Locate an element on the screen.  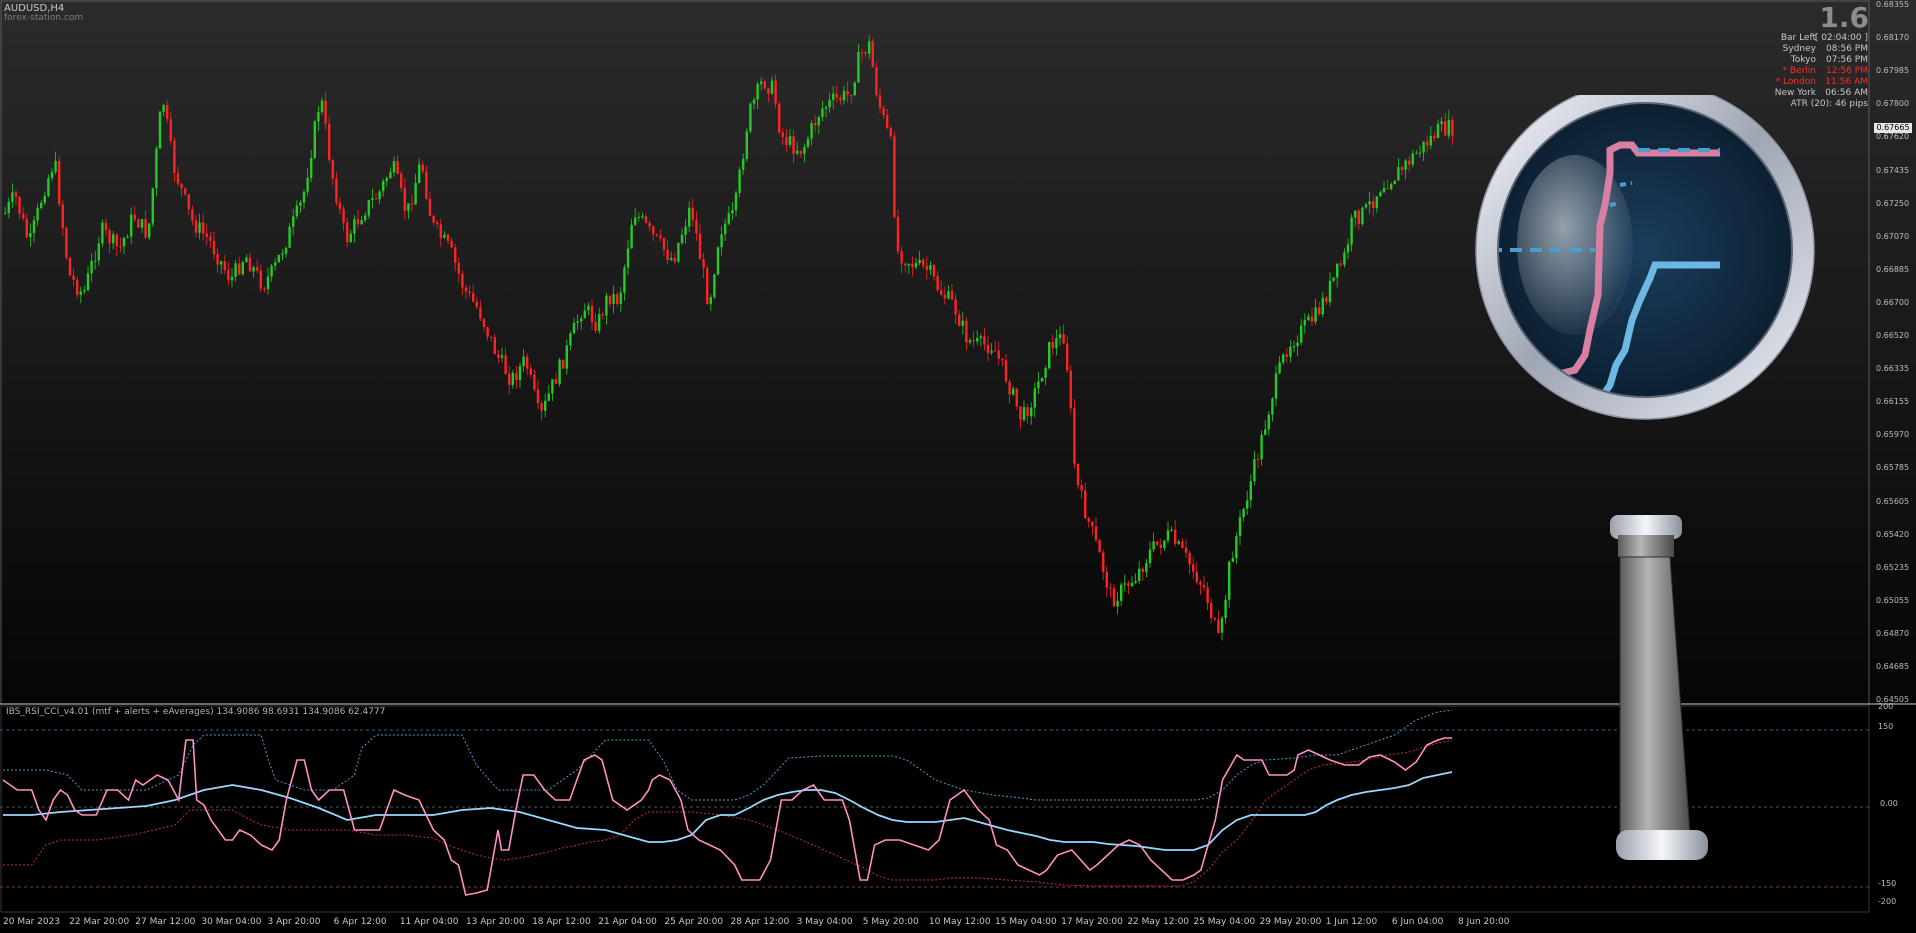
magnifier-handle-cap is located at coordinates (1662, 845).